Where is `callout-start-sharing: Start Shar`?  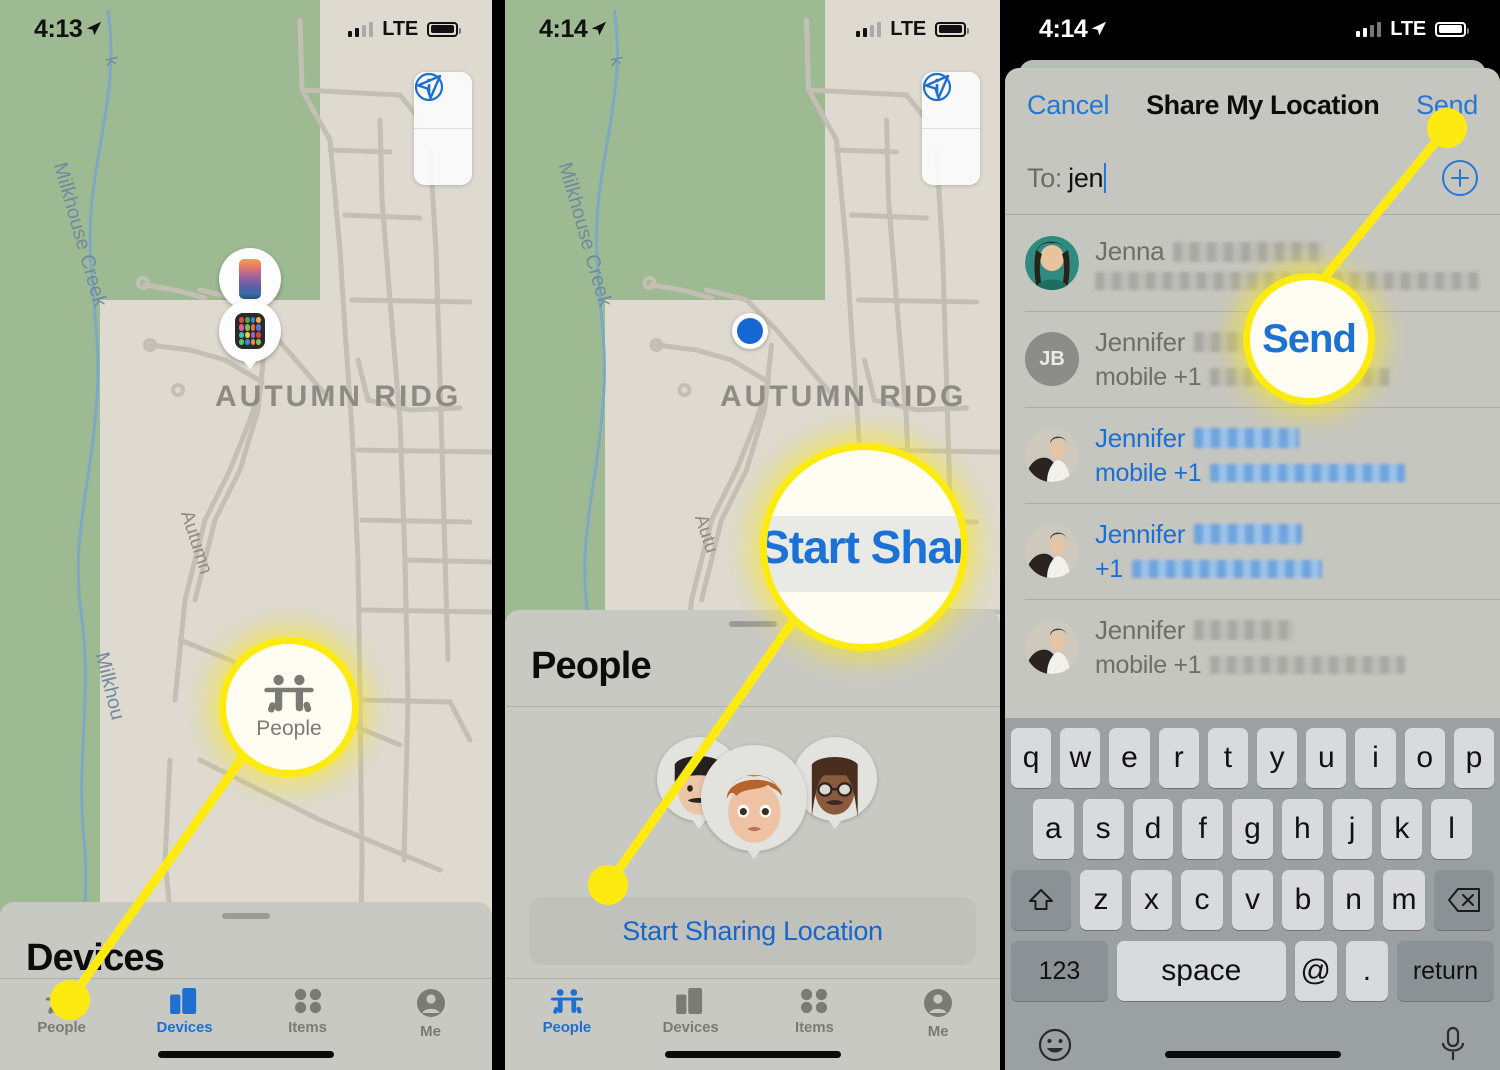
callout-start-sharing: Start Shar is located at coordinates (864, 547).